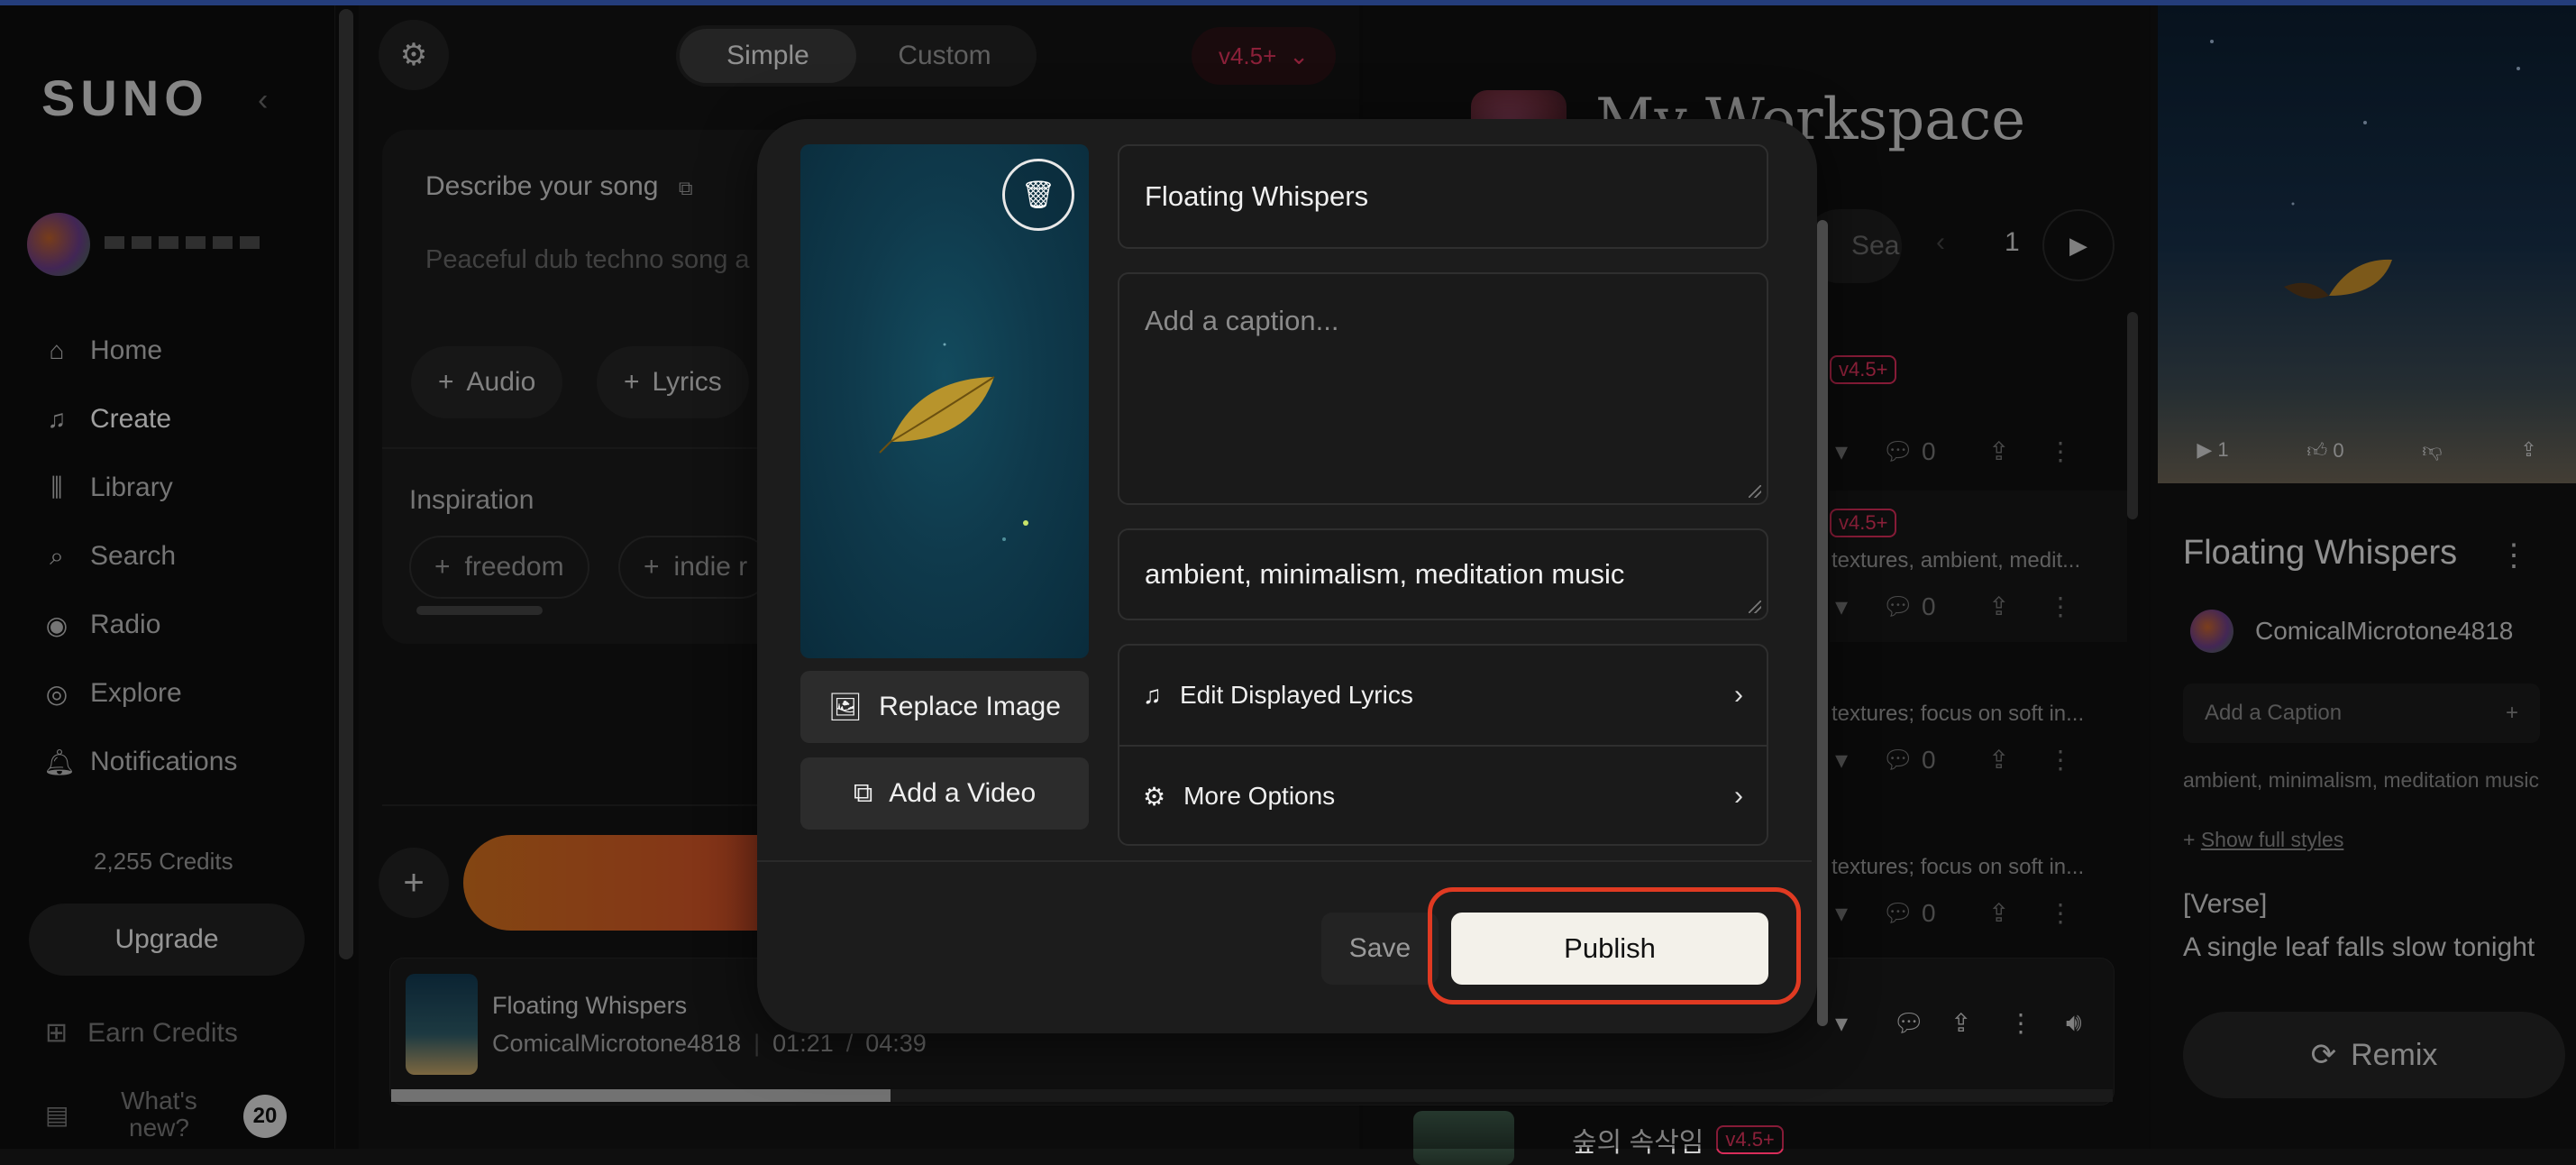 This screenshot has height=1165, width=2576. Describe the element at coordinates (1443, 696) in the screenshot. I see `edit-displayed-lyrics-row: ♫ Edit Displayed Lyrics ›` at that location.